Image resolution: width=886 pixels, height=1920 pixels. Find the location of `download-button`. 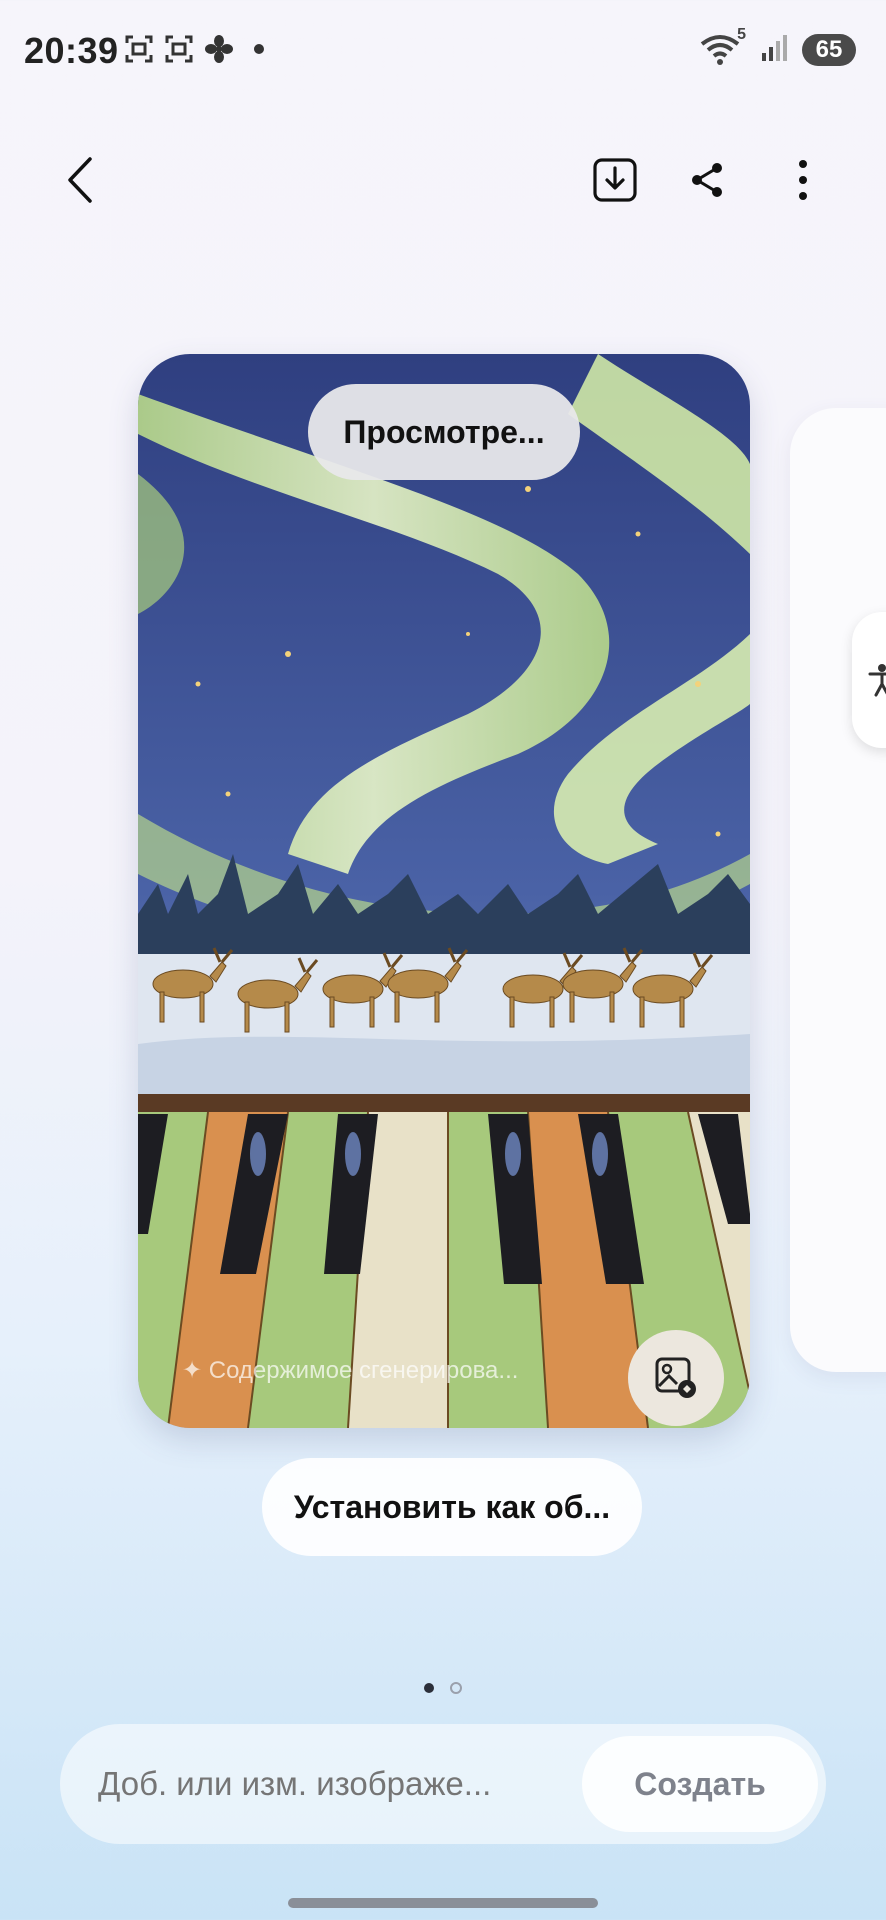

download-button is located at coordinates (615, 180).